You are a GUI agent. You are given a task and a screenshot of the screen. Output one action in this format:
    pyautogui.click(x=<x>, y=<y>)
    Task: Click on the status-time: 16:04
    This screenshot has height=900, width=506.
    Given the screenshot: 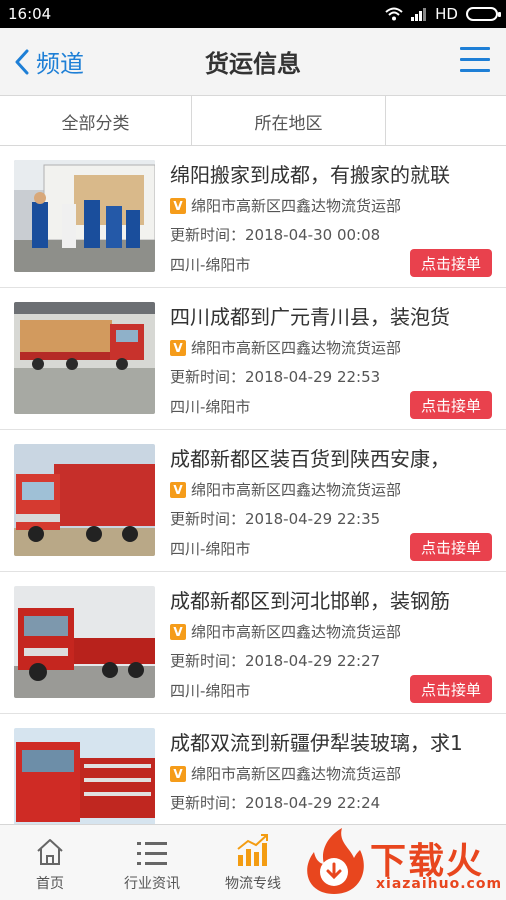 What is the action you would take?
    pyautogui.click(x=30, y=14)
    